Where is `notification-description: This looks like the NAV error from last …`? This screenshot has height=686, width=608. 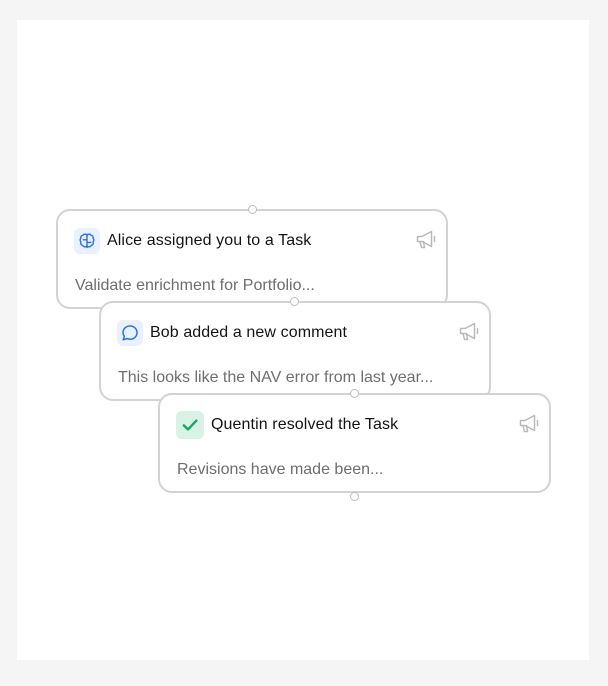 notification-description: This looks like the NAV error from last … is located at coordinates (276, 377).